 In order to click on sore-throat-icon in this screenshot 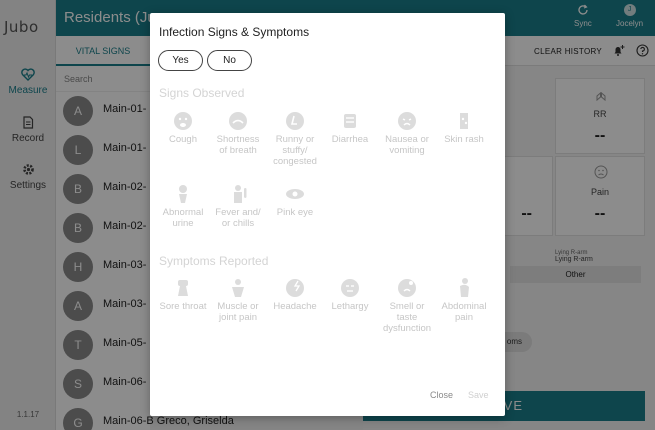, I will do `click(183, 288)`.